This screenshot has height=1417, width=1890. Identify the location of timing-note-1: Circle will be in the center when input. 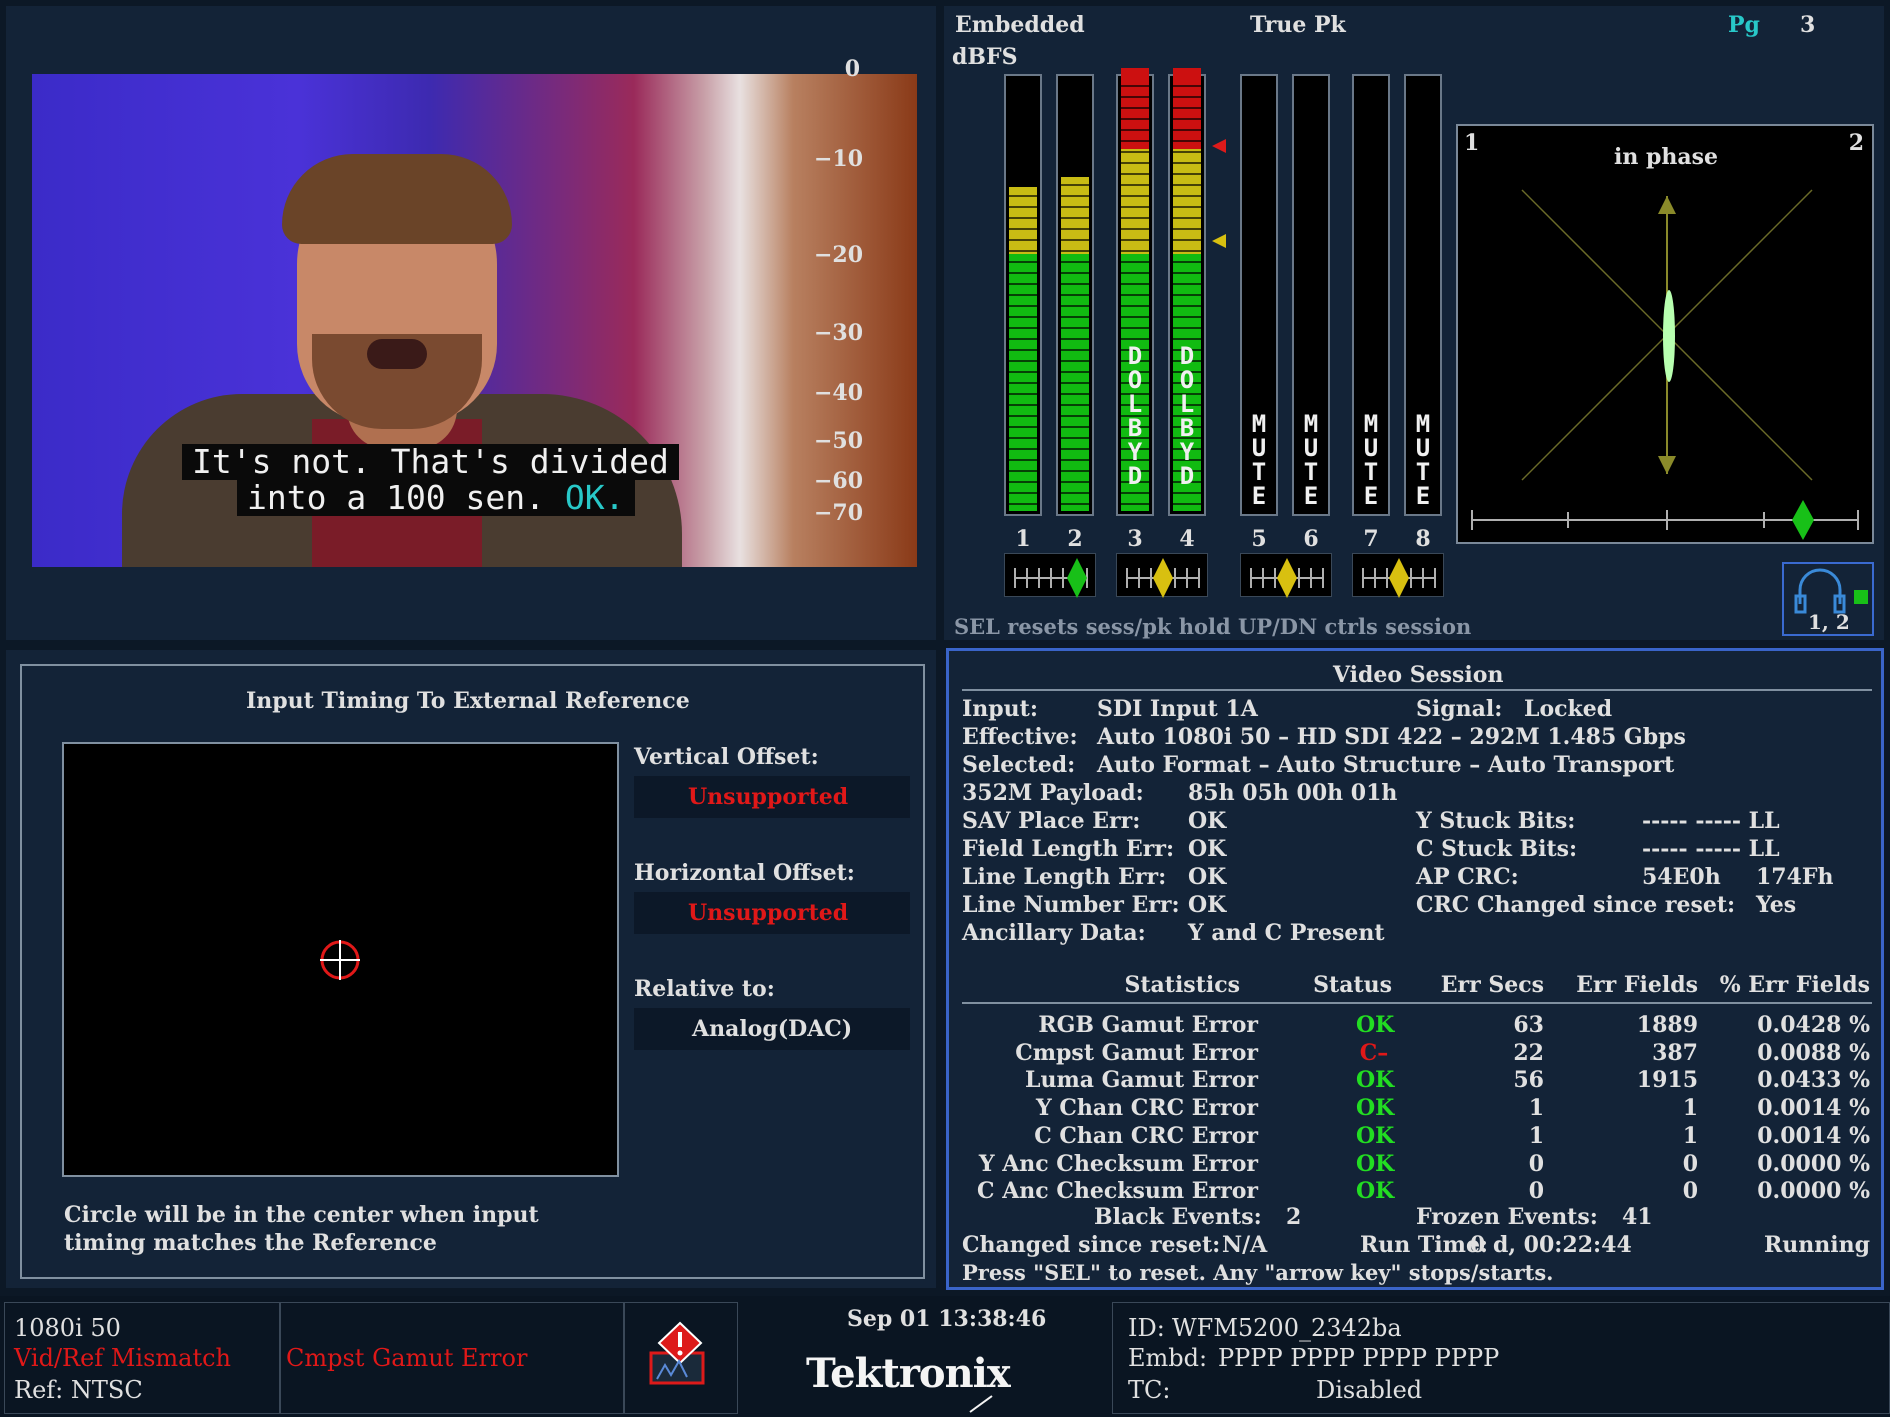
(301, 1215).